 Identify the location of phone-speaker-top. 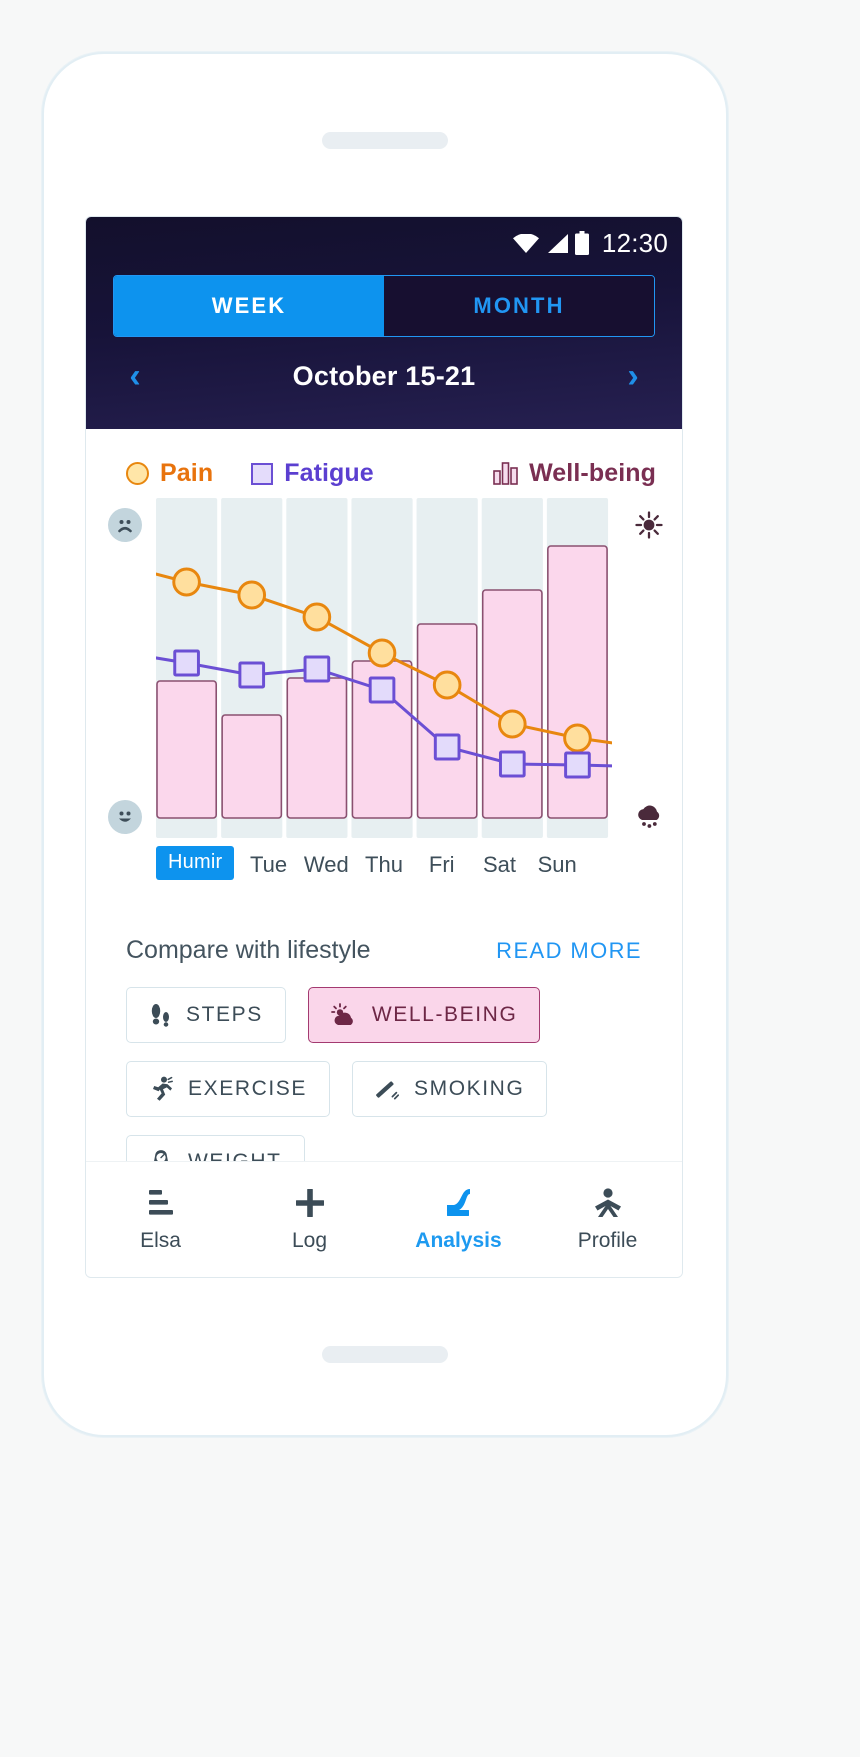
(385, 140).